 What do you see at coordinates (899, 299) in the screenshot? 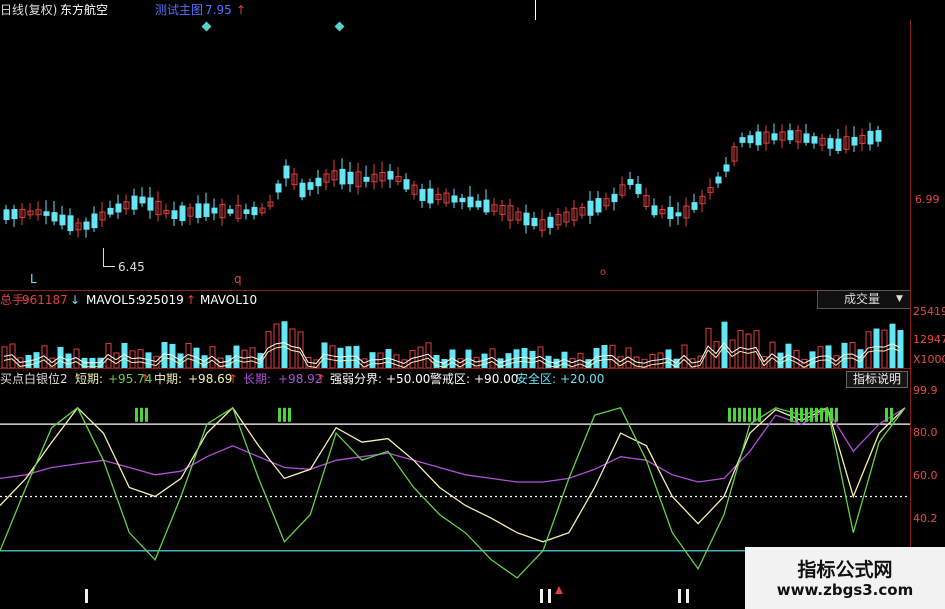
I see `chevron-down-icon: ▼` at bounding box center [899, 299].